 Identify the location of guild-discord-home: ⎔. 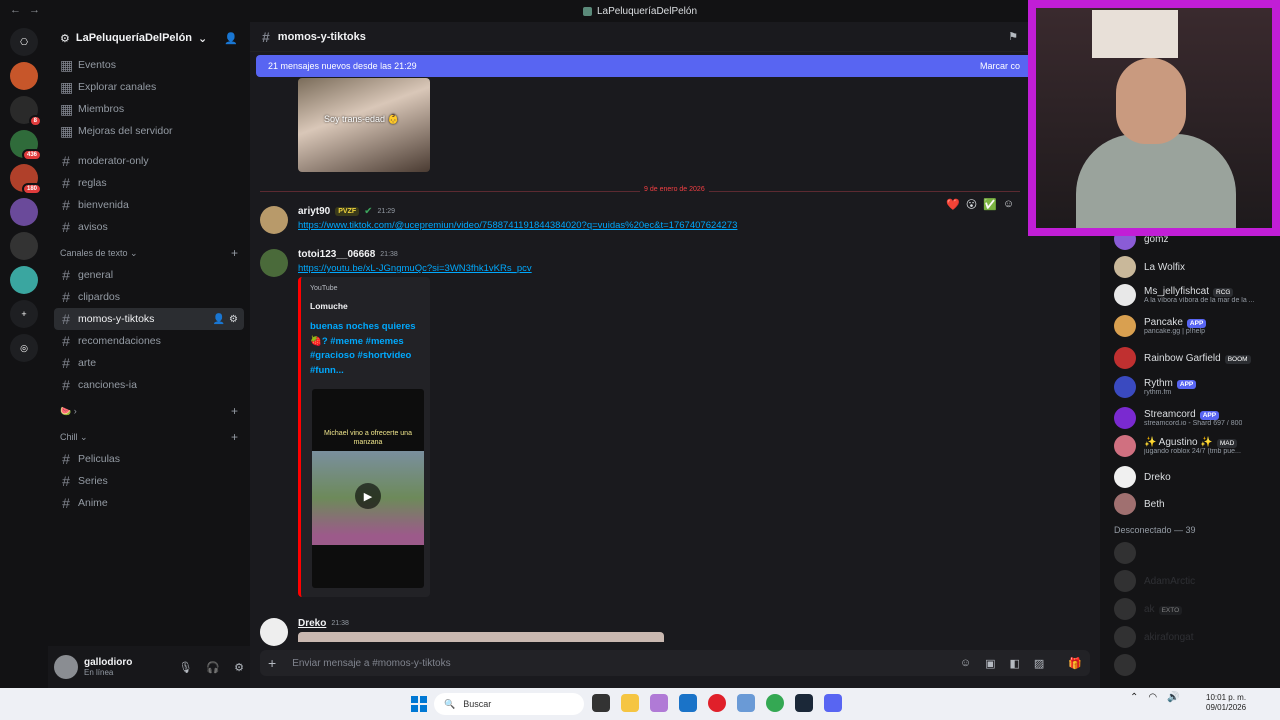
(24, 42).